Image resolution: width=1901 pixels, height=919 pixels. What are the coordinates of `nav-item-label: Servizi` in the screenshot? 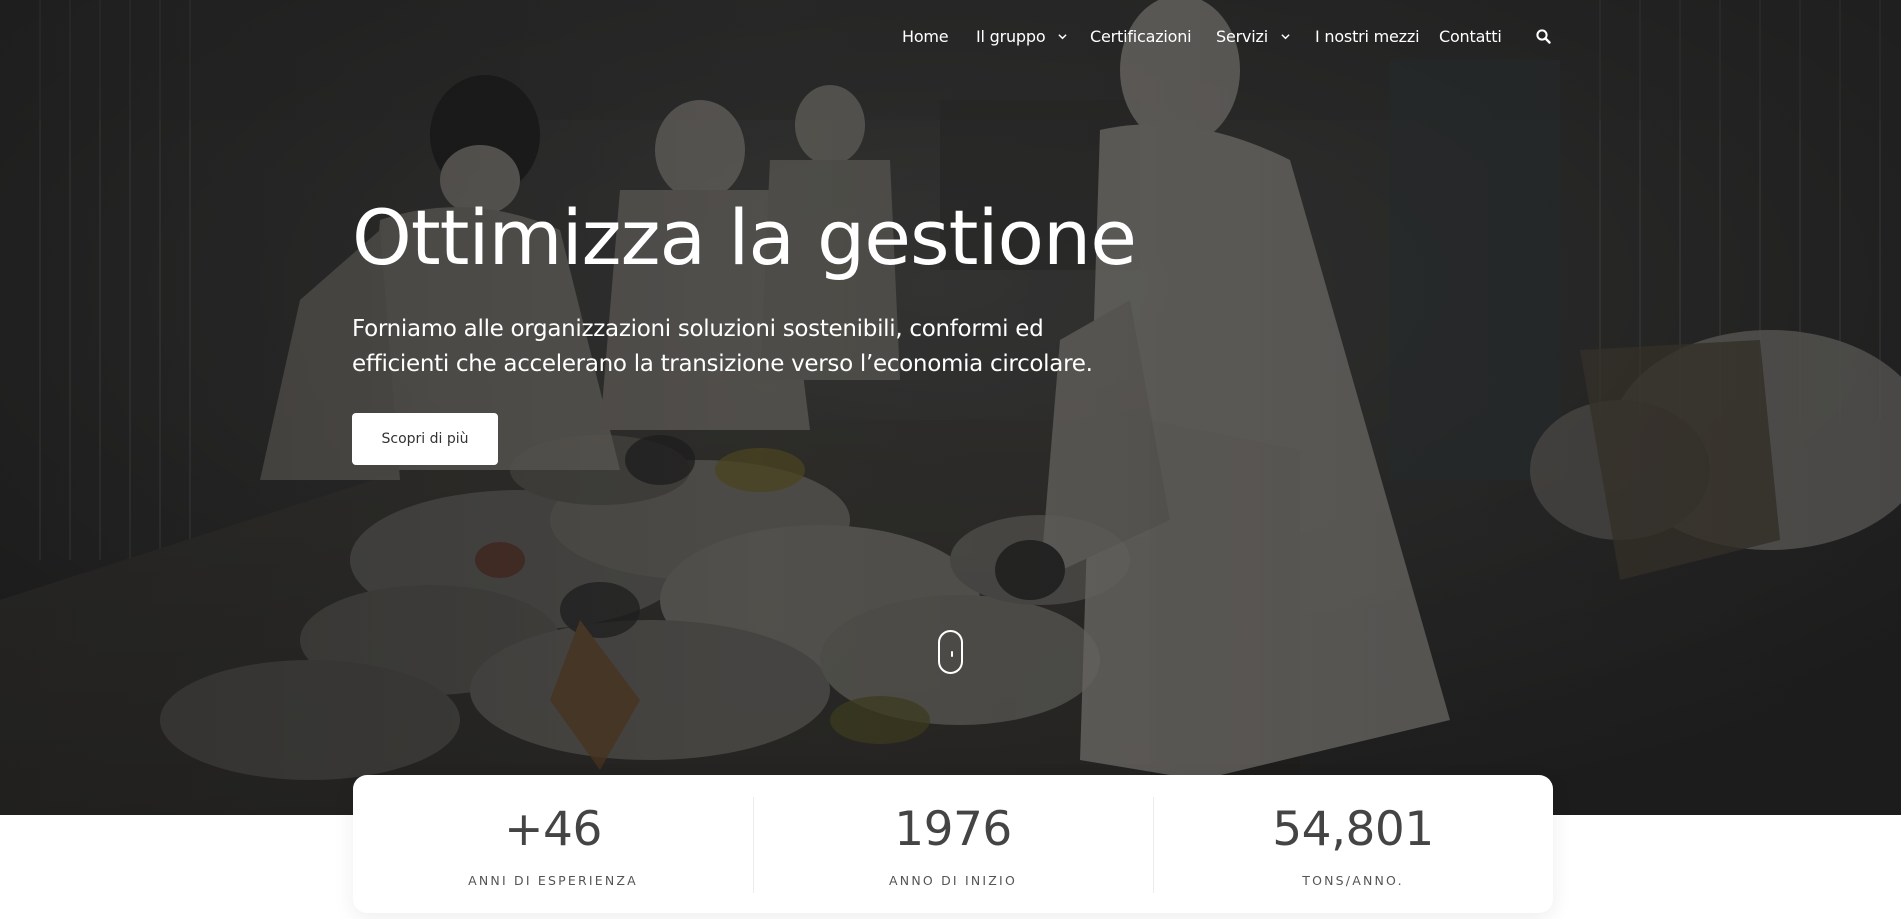 It's located at (1242, 36).